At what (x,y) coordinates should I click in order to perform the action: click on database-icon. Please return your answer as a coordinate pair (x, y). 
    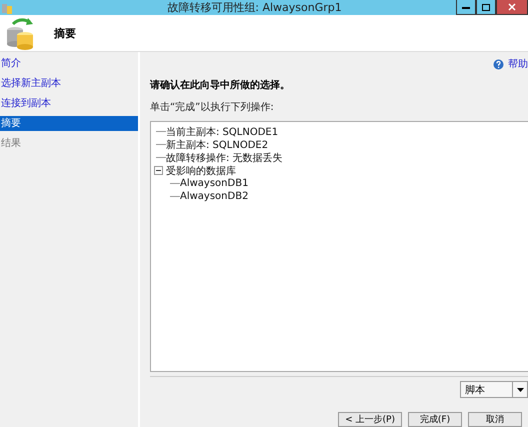
    Looking at the image, I should click on (7, 8).